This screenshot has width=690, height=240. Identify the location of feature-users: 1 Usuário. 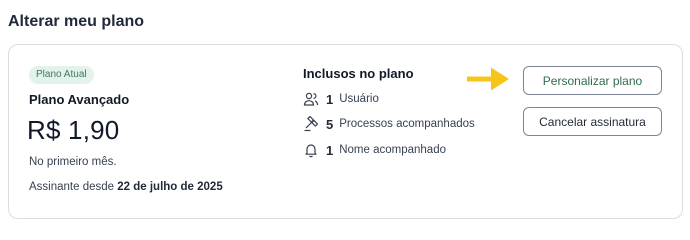
(341, 99).